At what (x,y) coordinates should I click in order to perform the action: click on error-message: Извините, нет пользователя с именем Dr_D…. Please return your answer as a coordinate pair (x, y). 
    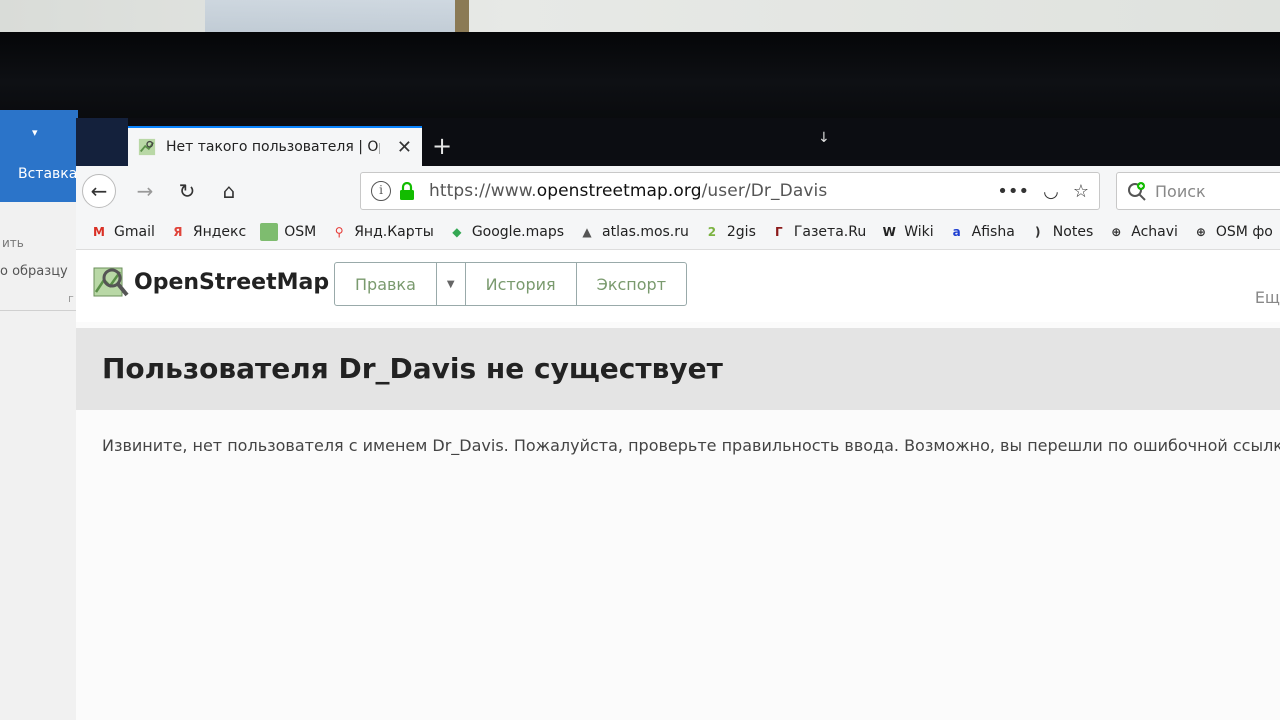
    Looking at the image, I should click on (691, 445).